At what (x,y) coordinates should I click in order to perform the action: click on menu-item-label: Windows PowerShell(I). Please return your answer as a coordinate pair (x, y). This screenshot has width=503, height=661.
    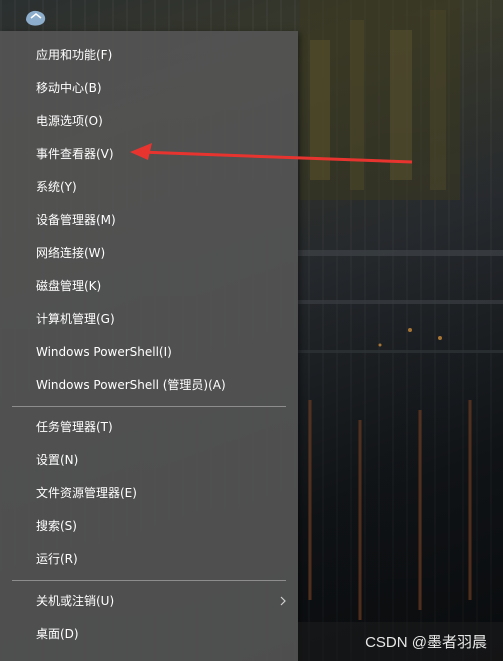
    Looking at the image, I should click on (104, 352).